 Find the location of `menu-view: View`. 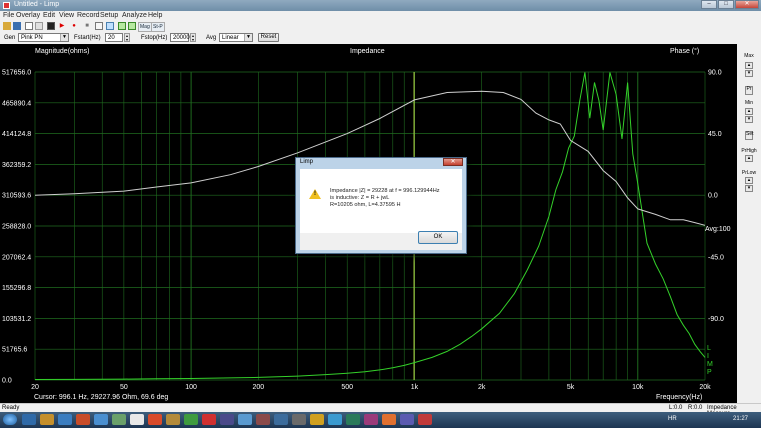

menu-view: View is located at coordinates (66, 15).